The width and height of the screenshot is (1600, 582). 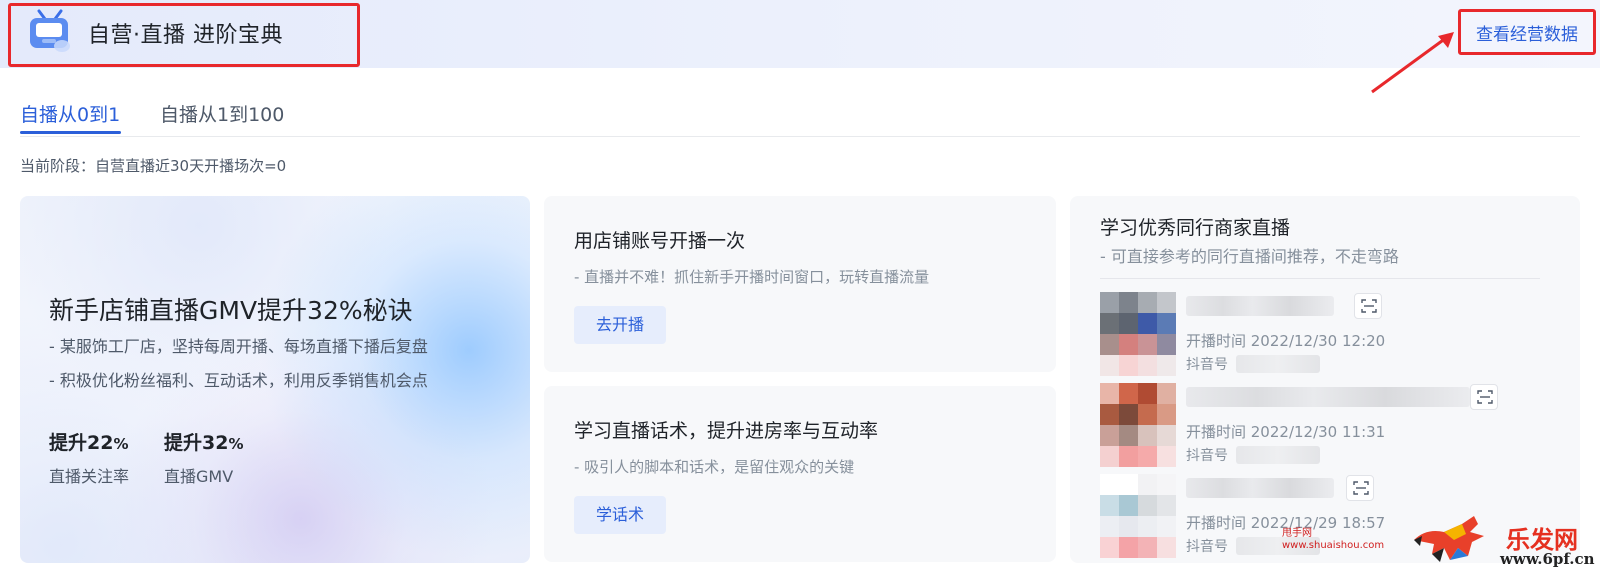 What do you see at coordinates (620, 515) in the screenshot?
I see `learn-scripts-button: 学话术` at bounding box center [620, 515].